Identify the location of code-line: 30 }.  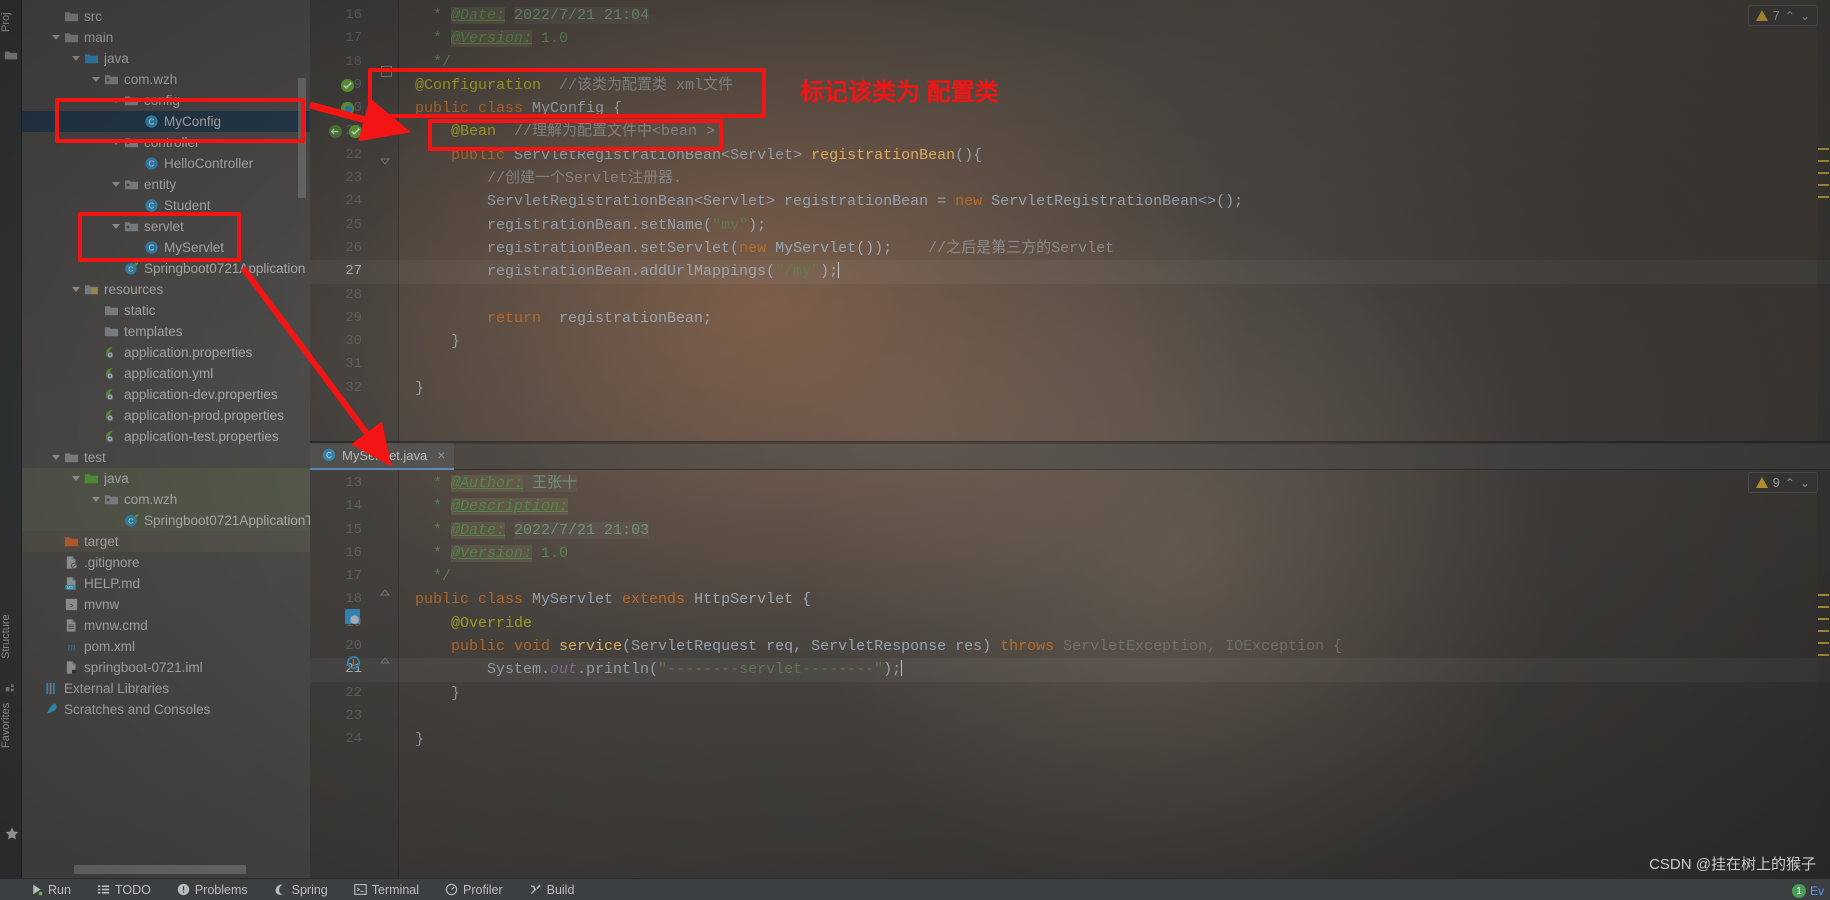
(1070, 341).